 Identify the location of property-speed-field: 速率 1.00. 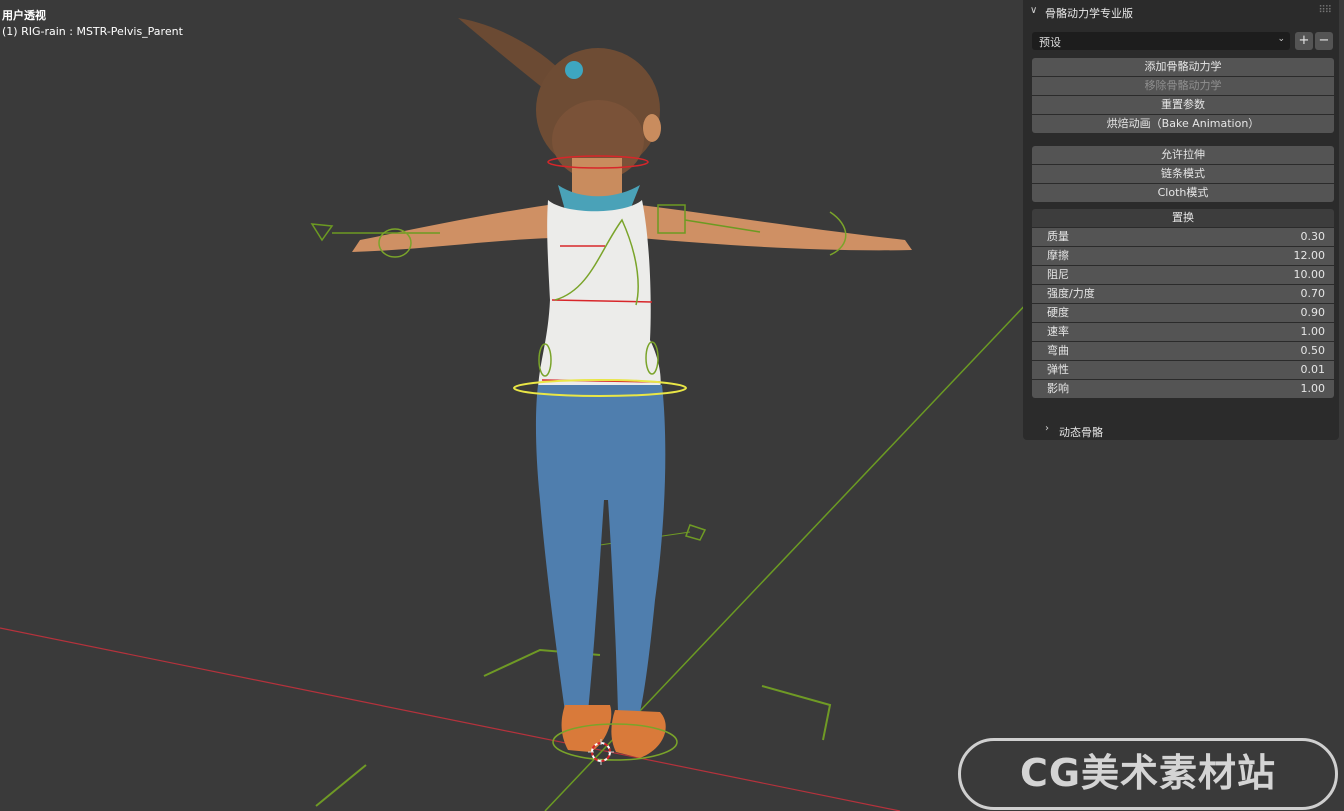
(1183, 332).